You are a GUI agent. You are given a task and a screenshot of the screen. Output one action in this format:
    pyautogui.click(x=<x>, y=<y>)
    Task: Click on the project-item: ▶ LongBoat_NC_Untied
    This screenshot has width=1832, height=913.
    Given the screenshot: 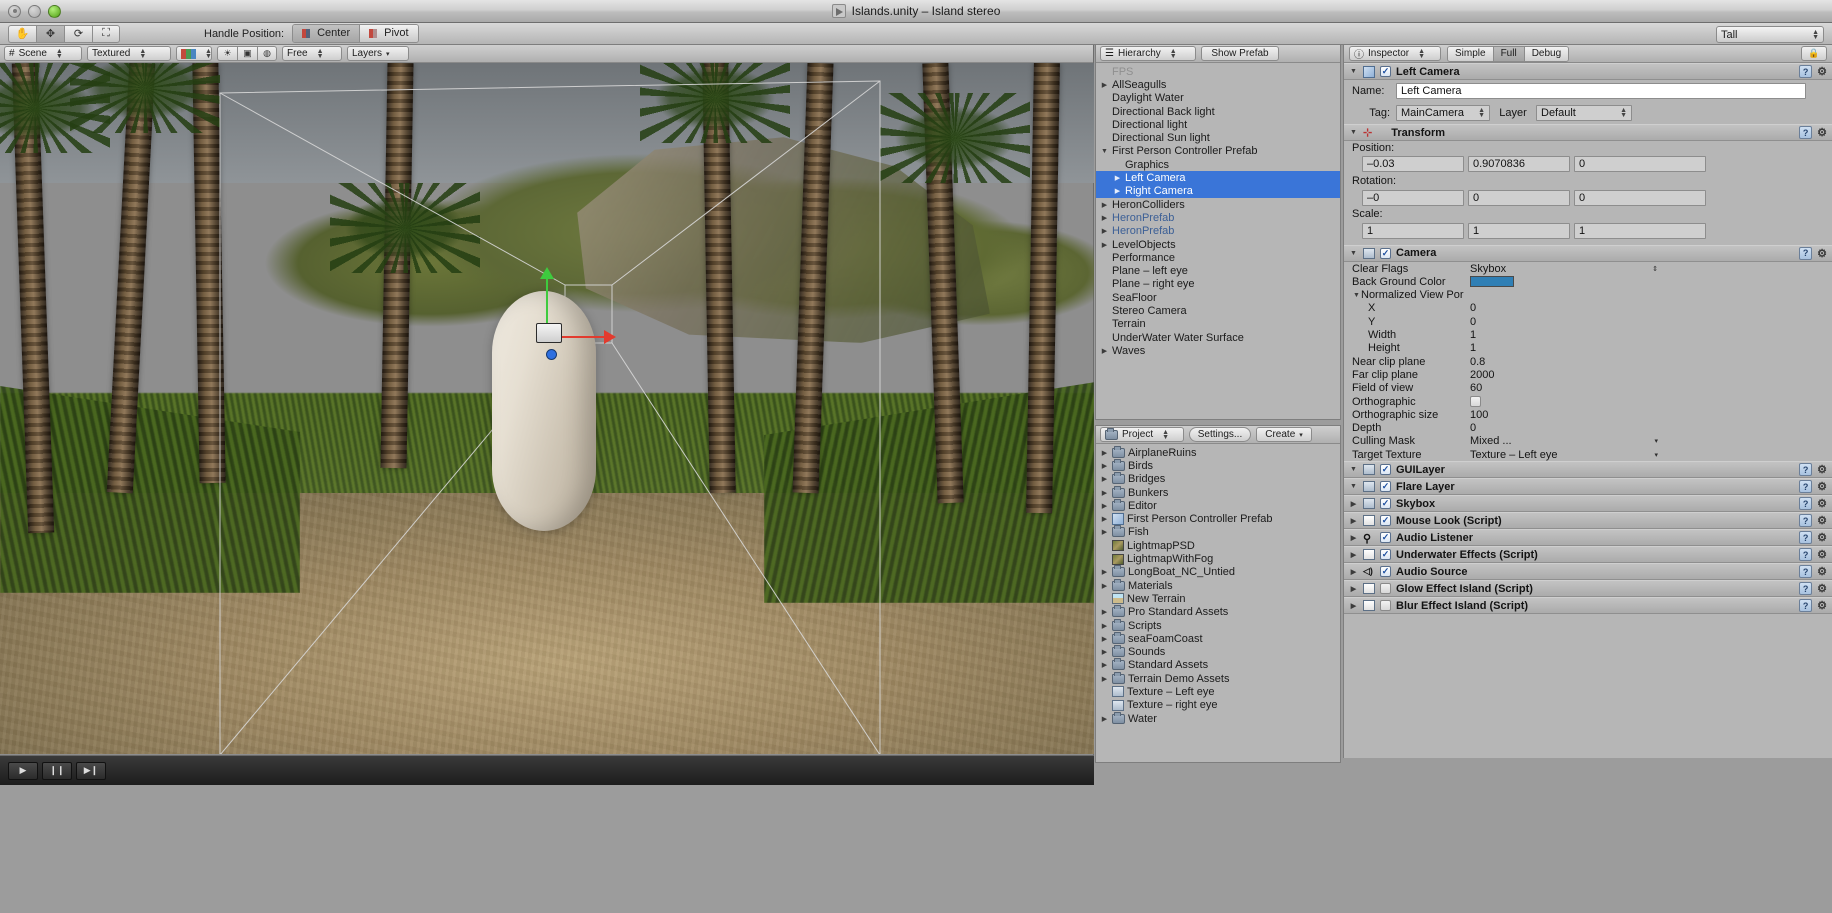 What is the action you would take?
    pyautogui.click(x=1218, y=572)
    